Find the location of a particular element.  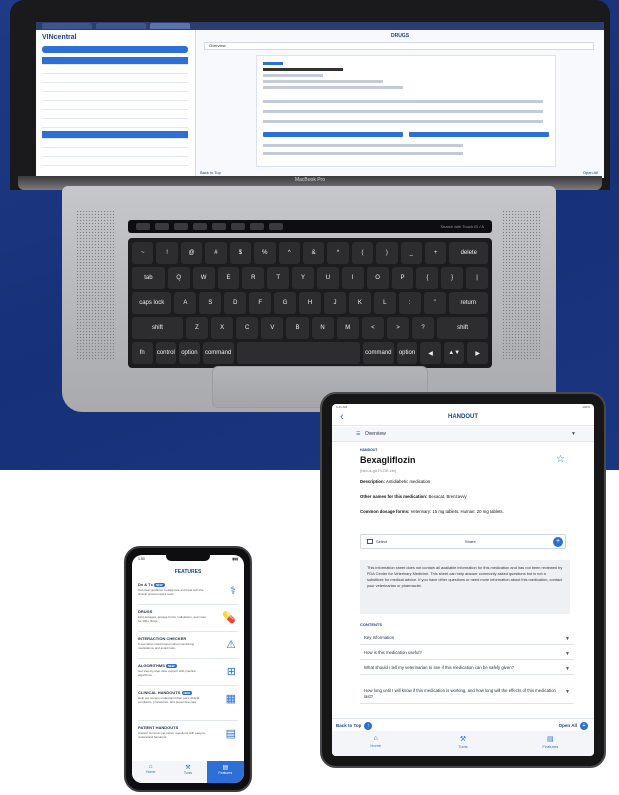

keyboard-key: ? is located at coordinates (423, 328).